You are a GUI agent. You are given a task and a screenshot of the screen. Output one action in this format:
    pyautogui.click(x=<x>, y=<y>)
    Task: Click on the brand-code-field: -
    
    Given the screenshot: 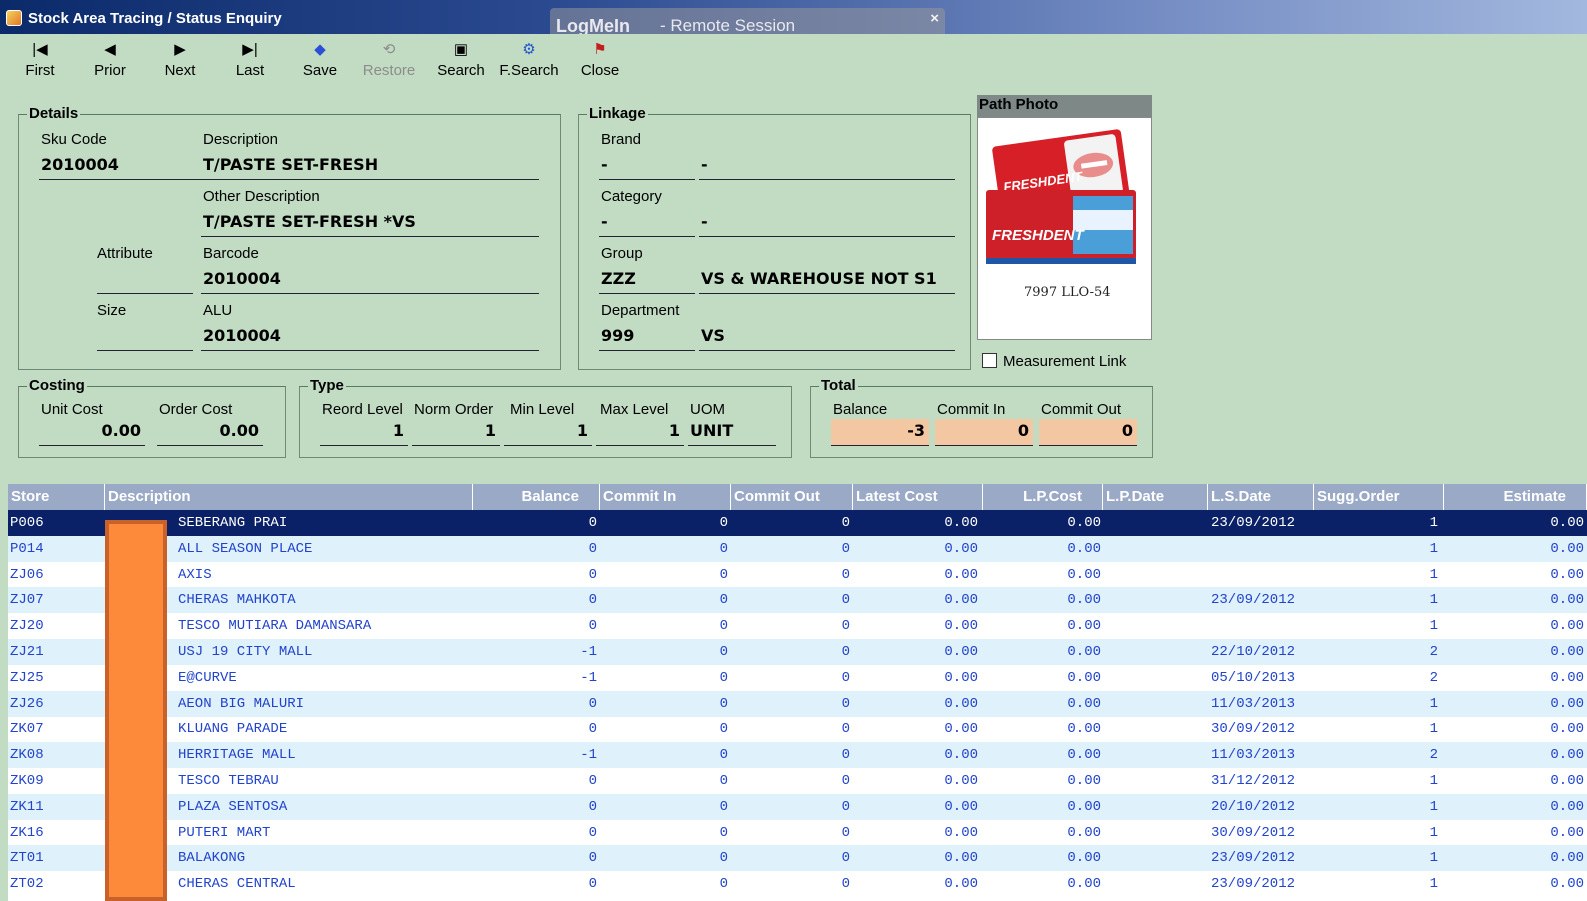 What is the action you would take?
    pyautogui.click(x=647, y=166)
    